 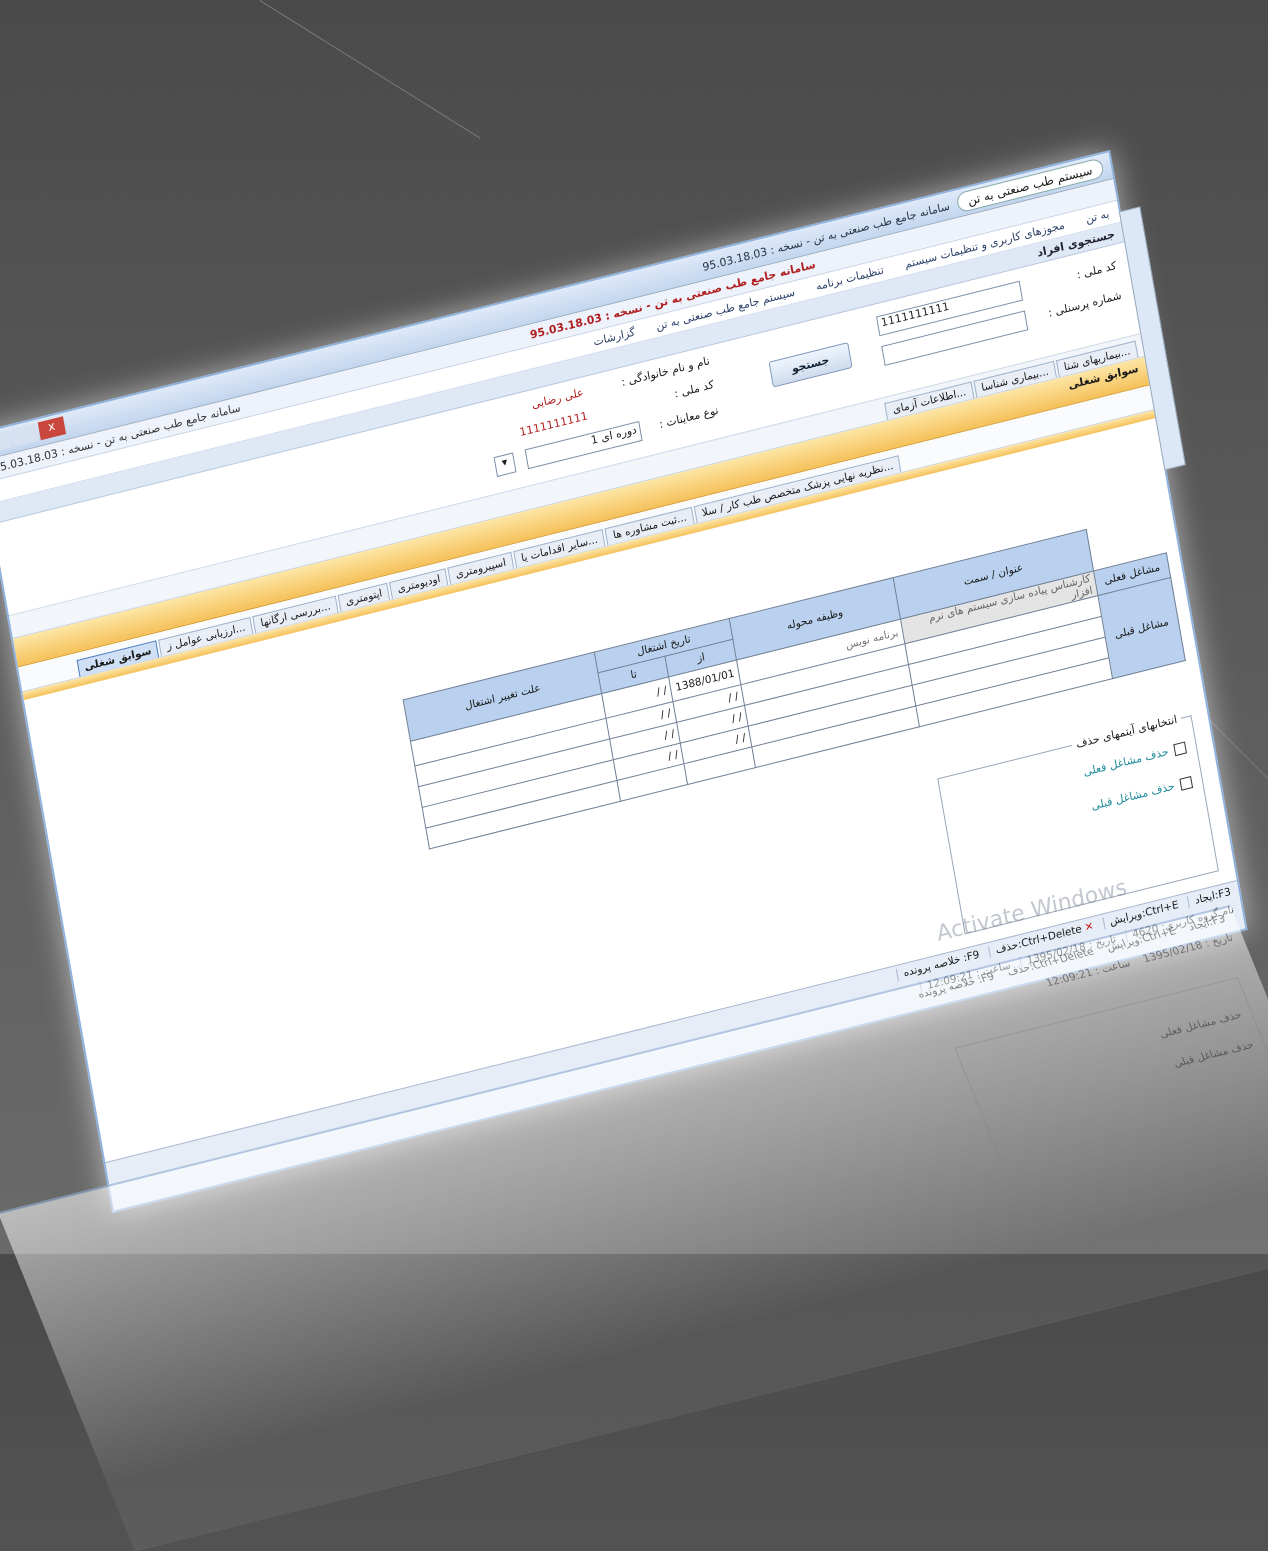 What do you see at coordinates (1133, 796) in the screenshot?
I see `delete-previous-label: حذف مشاغل قبلی` at bounding box center [1133, 796].